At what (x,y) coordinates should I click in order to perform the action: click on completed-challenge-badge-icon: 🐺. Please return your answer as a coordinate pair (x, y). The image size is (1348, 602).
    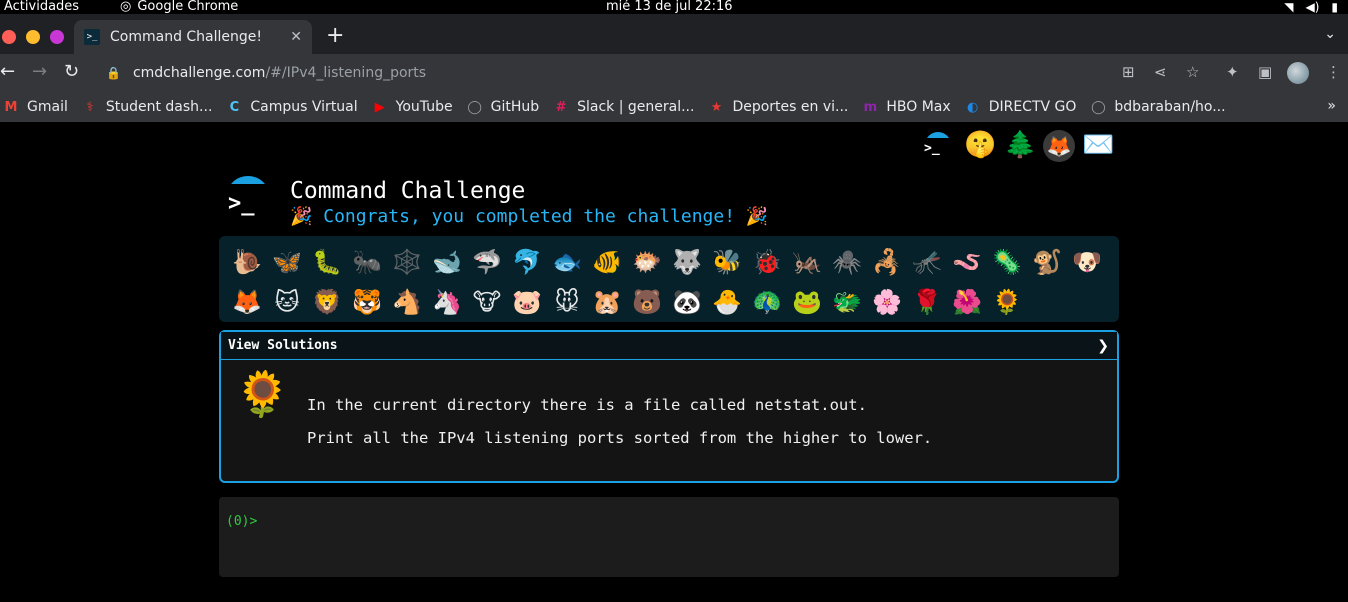
    Looking at the image, I should click on (687, 262).